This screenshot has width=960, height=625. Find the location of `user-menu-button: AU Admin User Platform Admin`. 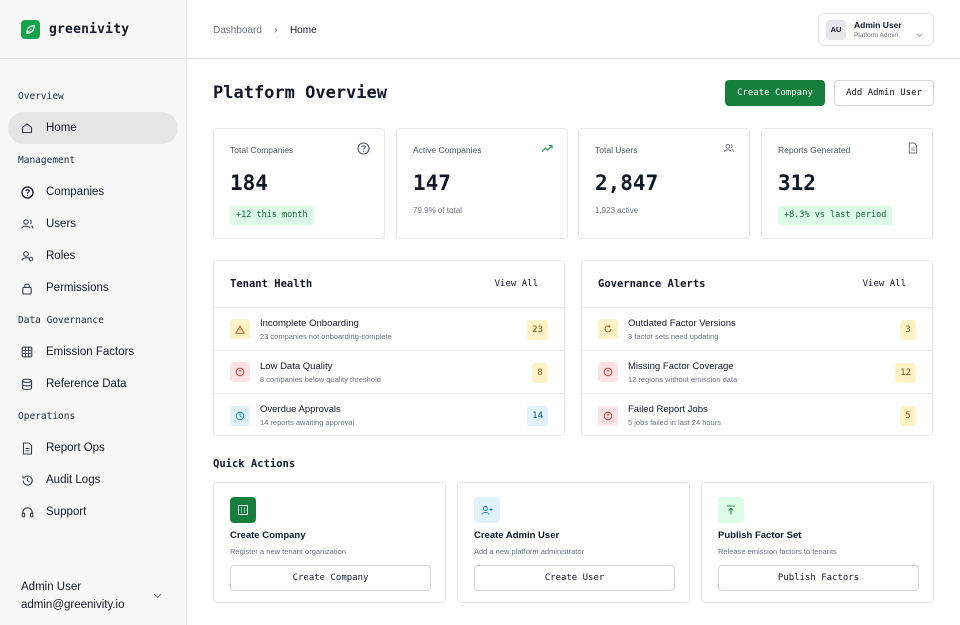

user-menu-button: AU Admin User Platform Admin is located at coordinates (876, 29).